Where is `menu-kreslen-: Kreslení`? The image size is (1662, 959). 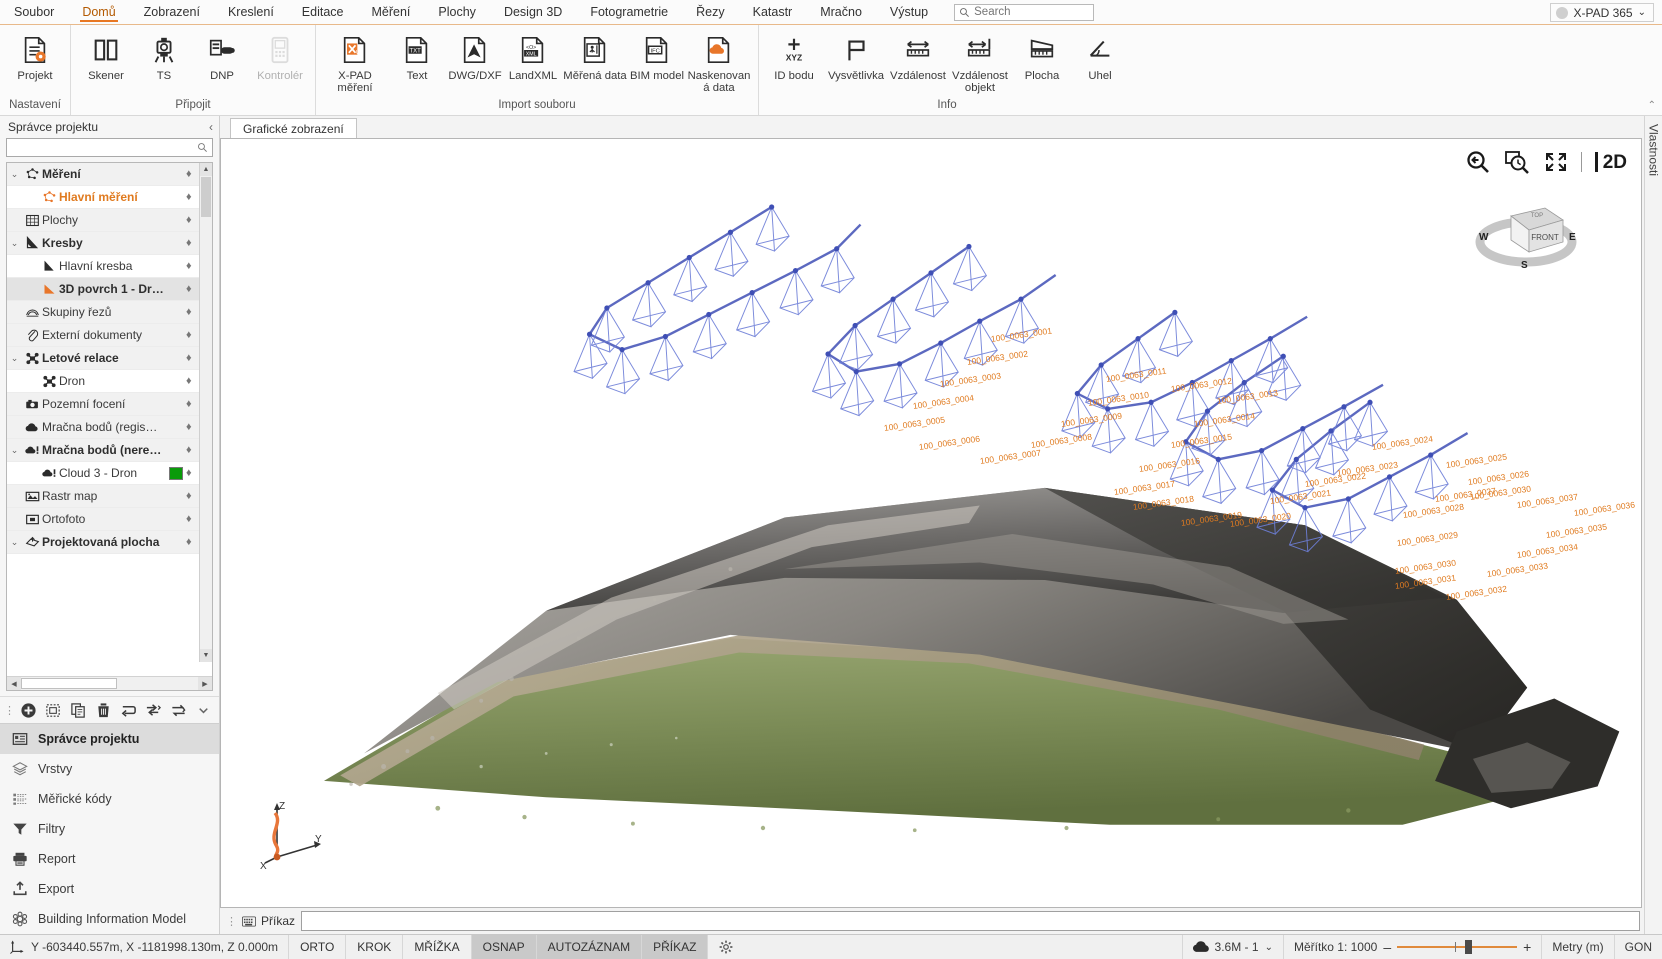
menu-kreslen-: Kreslení is located at coordinates (251, 12).